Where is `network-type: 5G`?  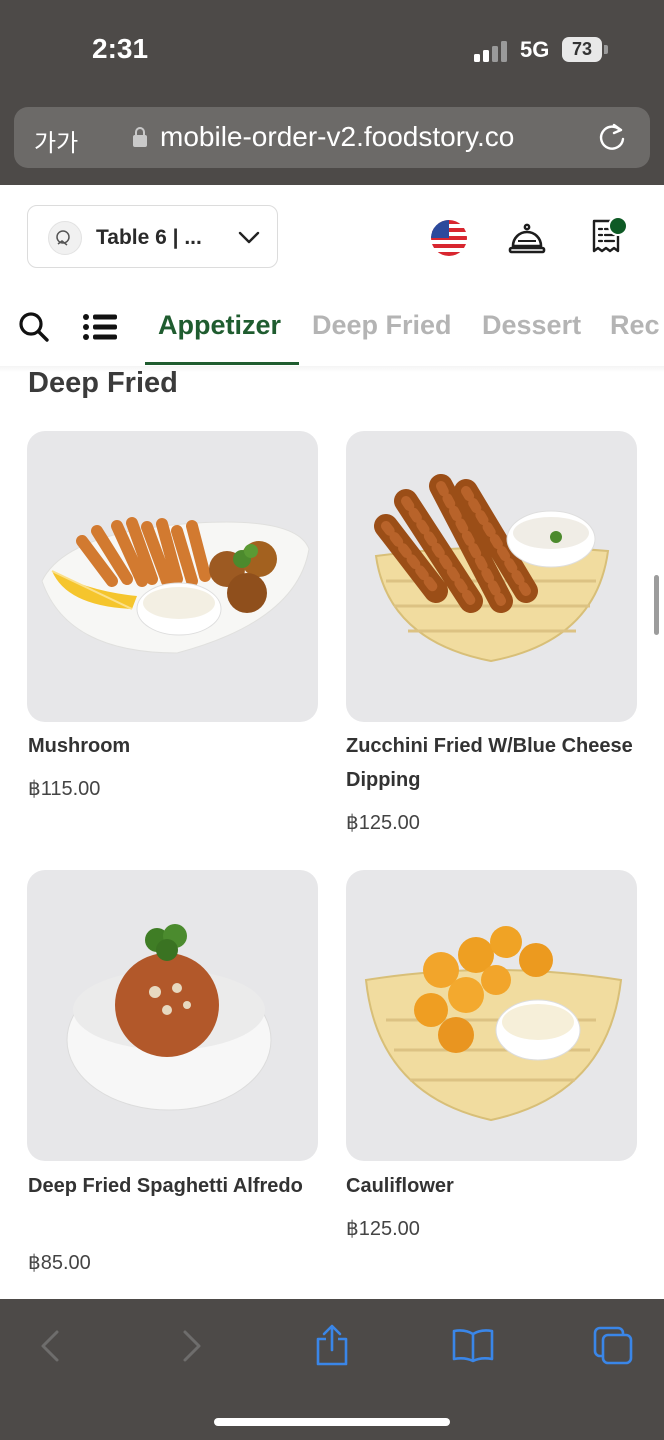
network-type: 5G is located at coordinates (535, 49).